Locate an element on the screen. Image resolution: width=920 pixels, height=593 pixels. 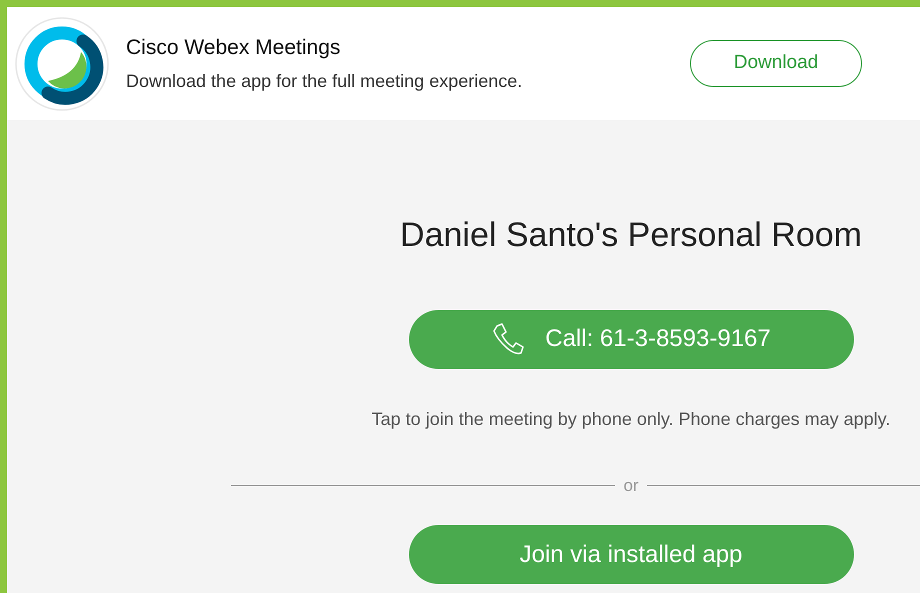
call-button: Call: 61-3-8593-9167 is located at coordinates (631, 339).